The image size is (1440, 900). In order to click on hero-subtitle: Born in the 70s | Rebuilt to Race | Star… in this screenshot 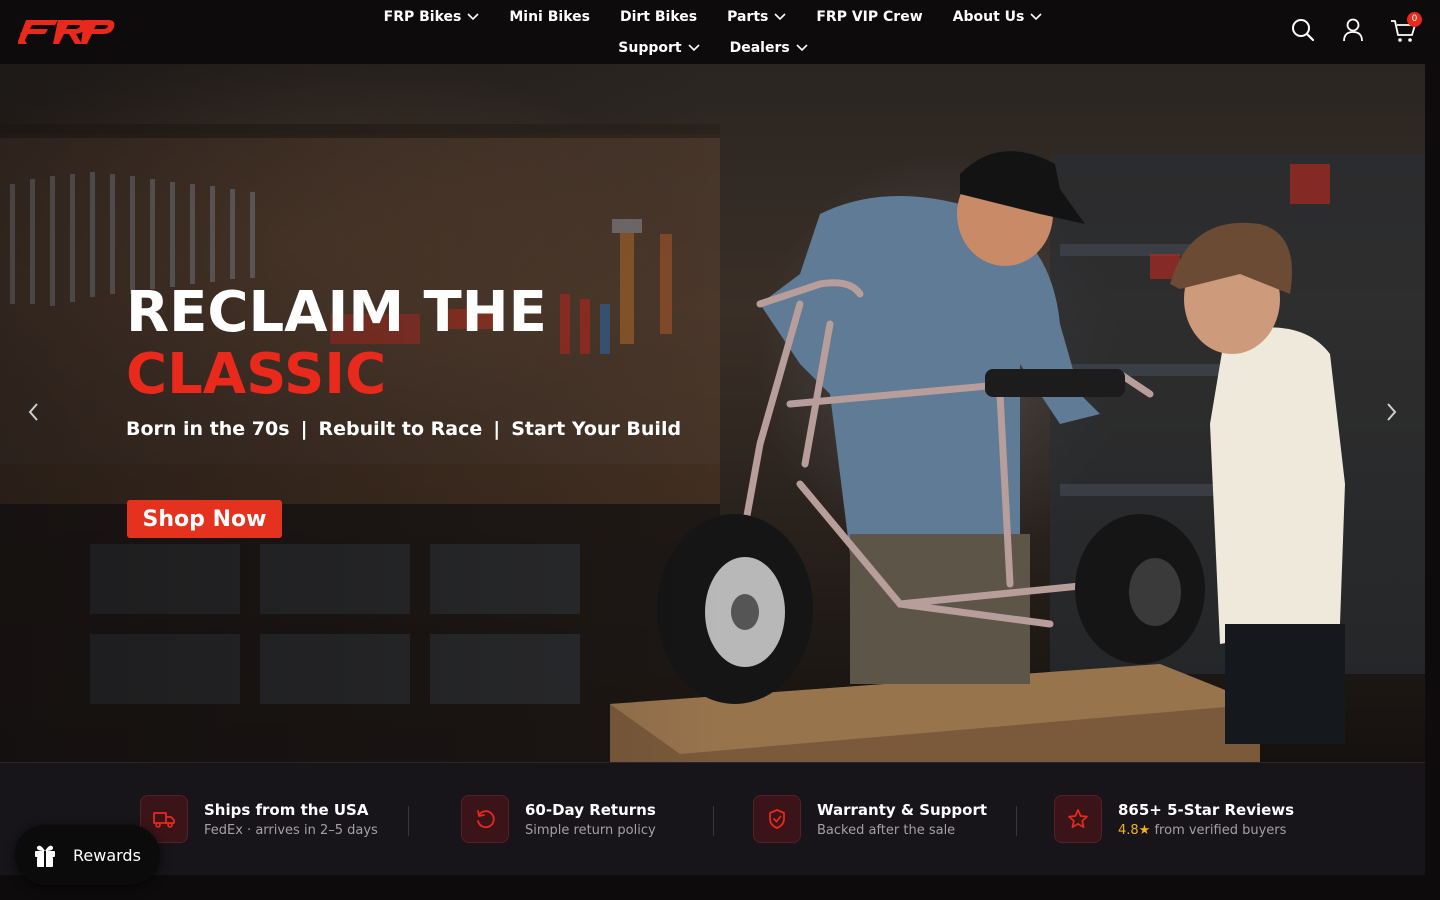, I will do `click(403, 429)`.